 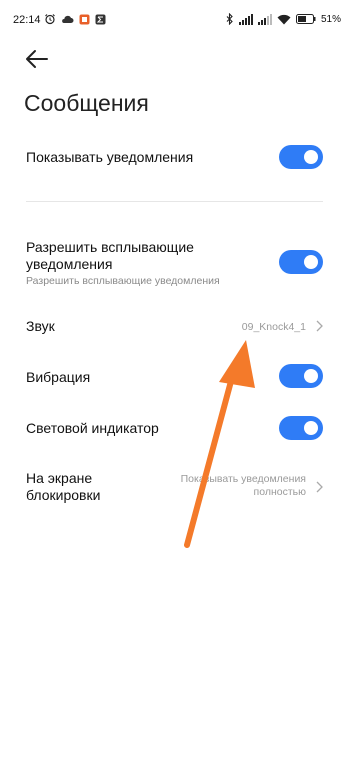 What do you see at coordinates (301, 157) in the screenshot?
I see `show-notifications-toggle` at bounding box center [301, 157].